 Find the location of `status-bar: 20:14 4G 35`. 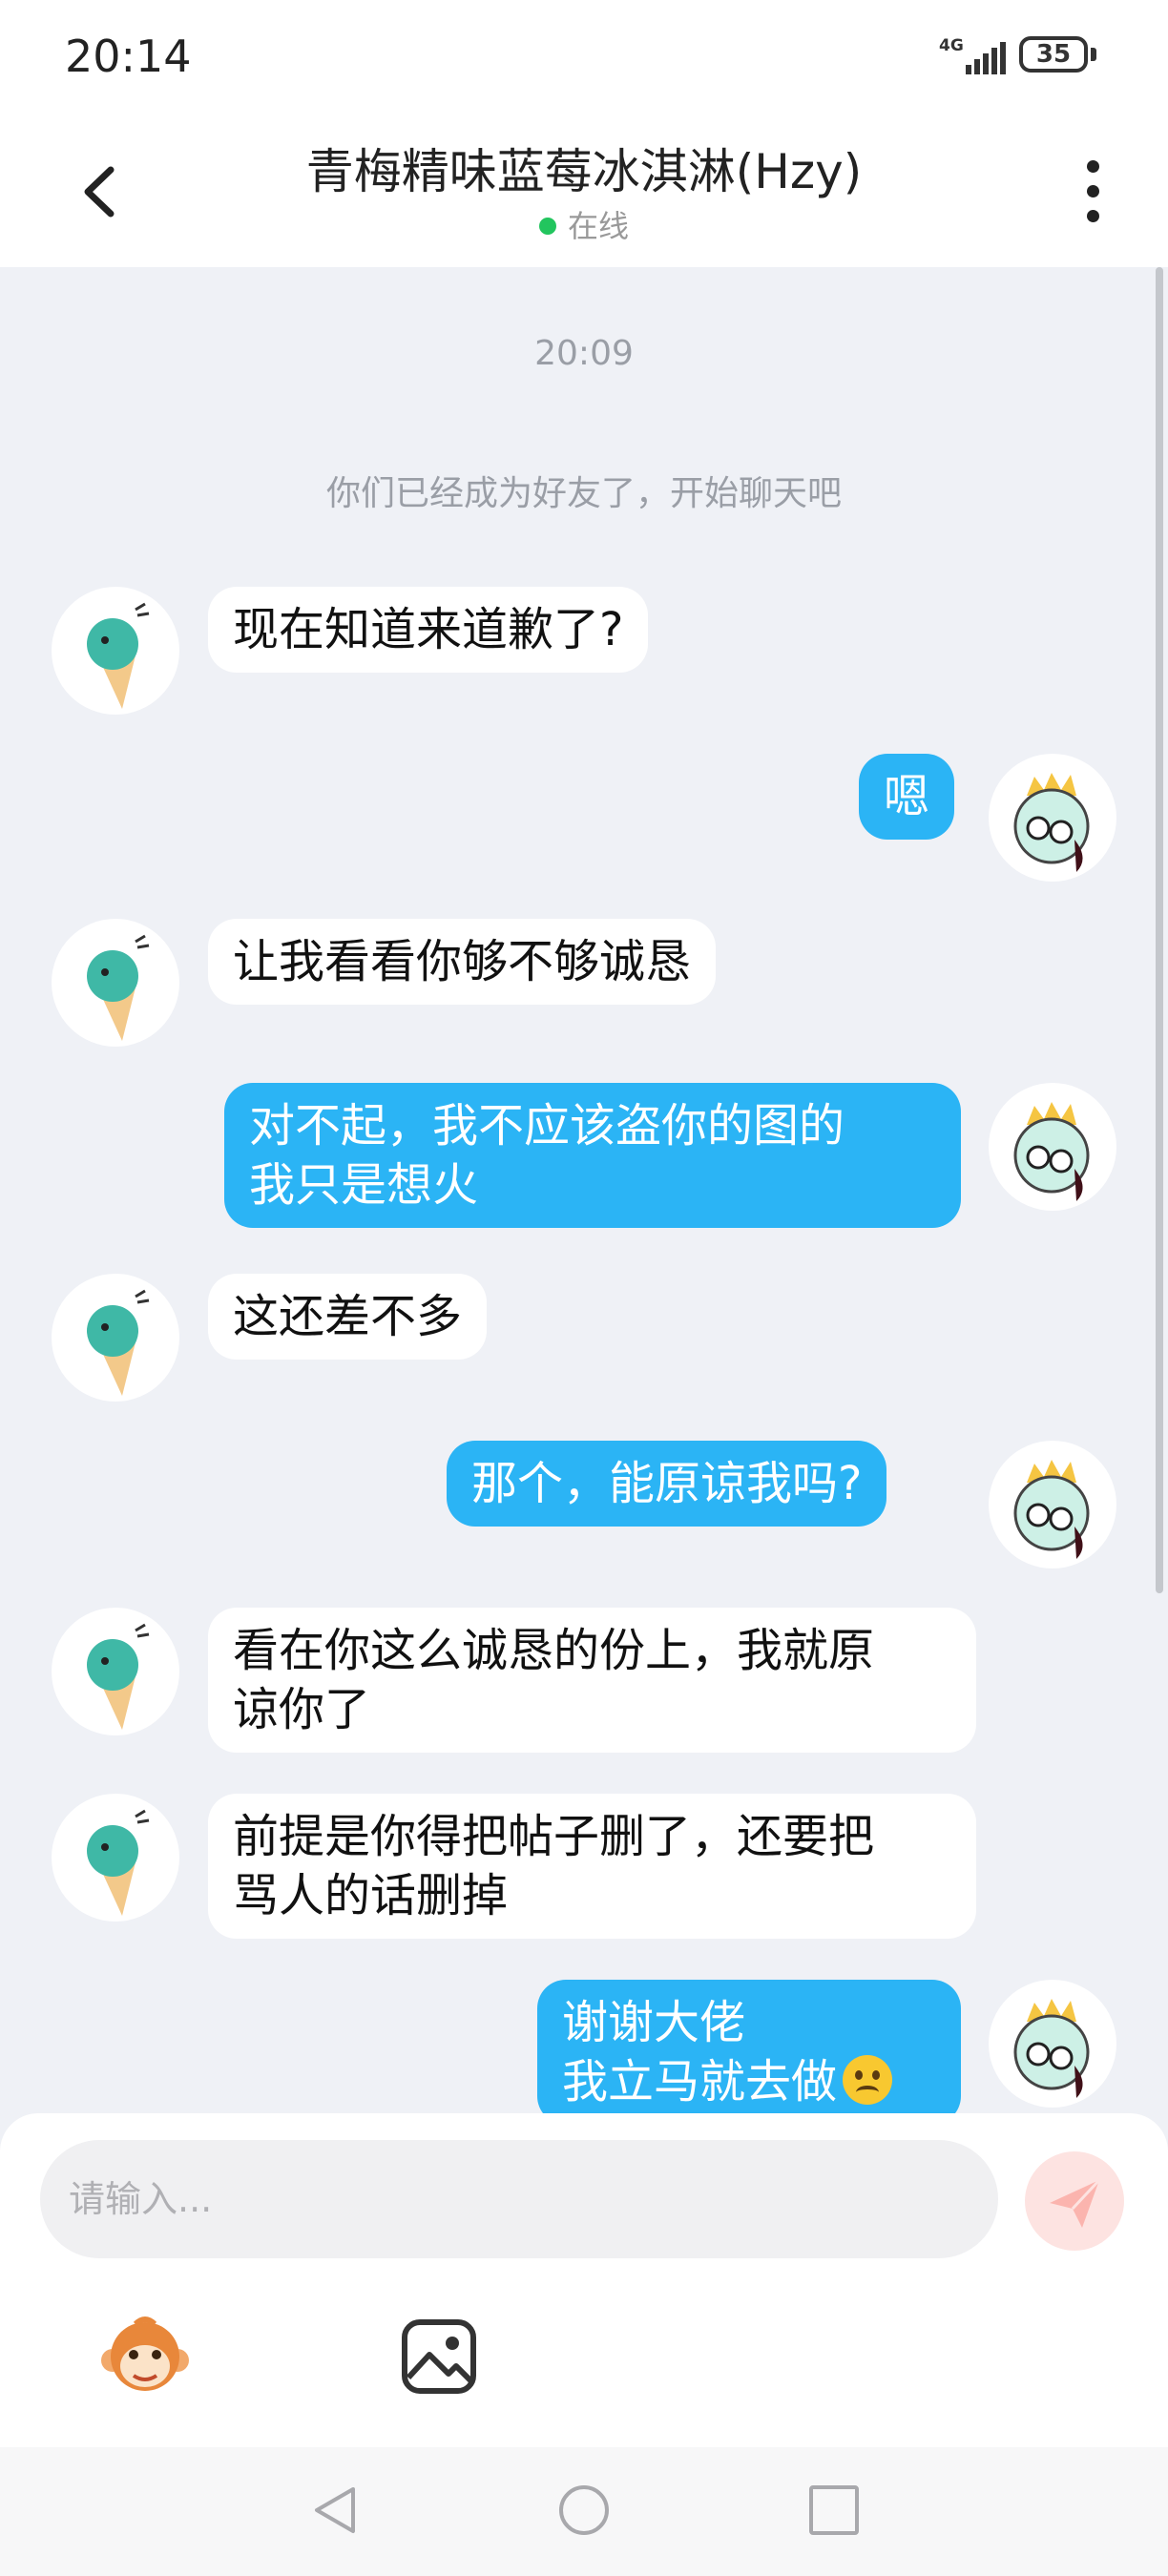

status-bar: 20:14 4G 35 is located at coordinates (584, 57).